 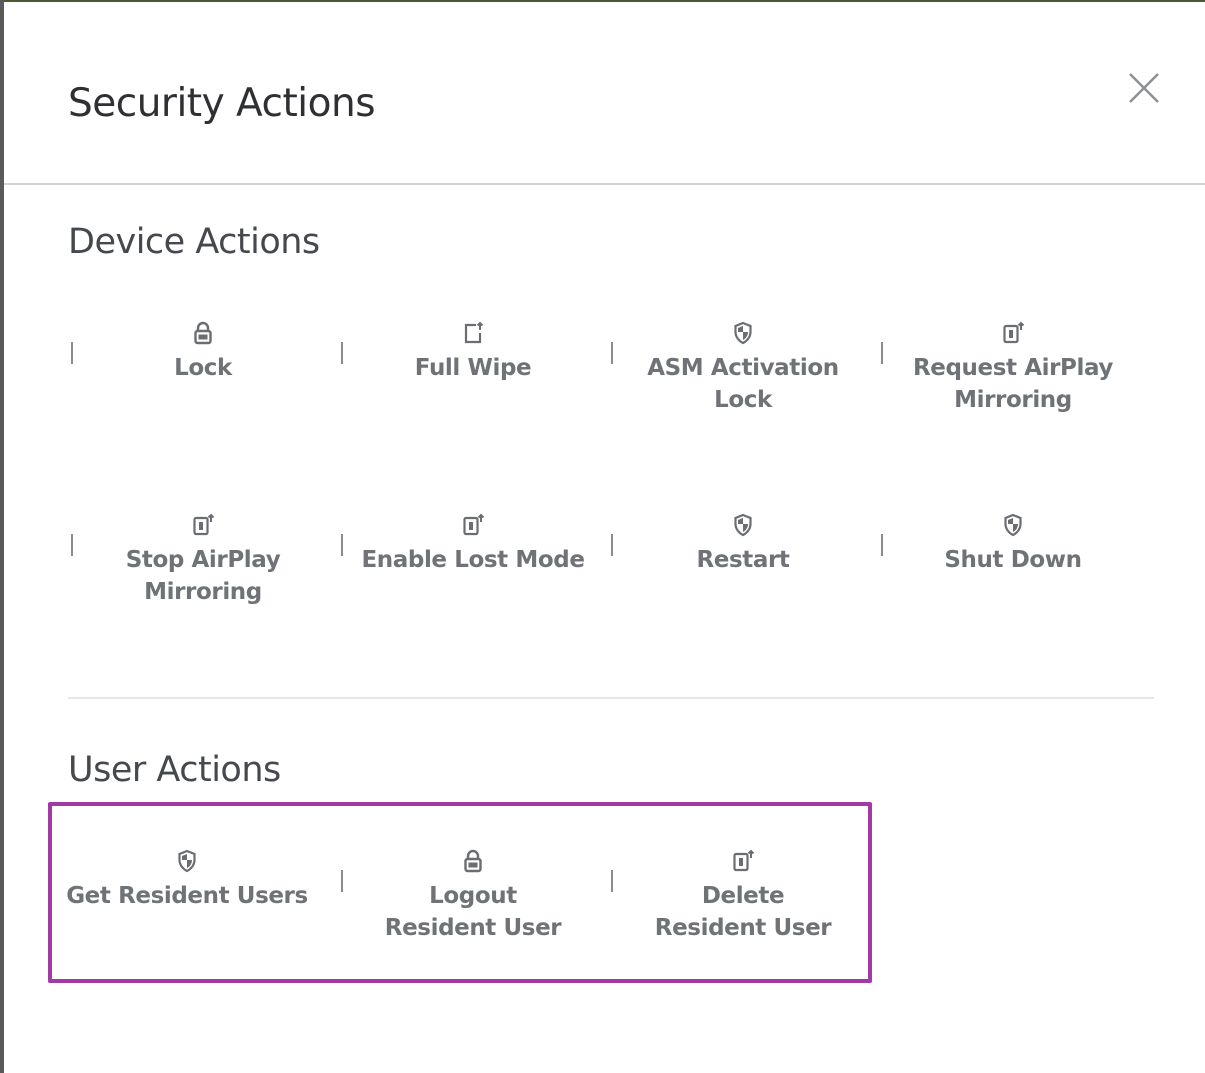 I want to click on dialog-title: Security Actions, so click(x=222, y=103).